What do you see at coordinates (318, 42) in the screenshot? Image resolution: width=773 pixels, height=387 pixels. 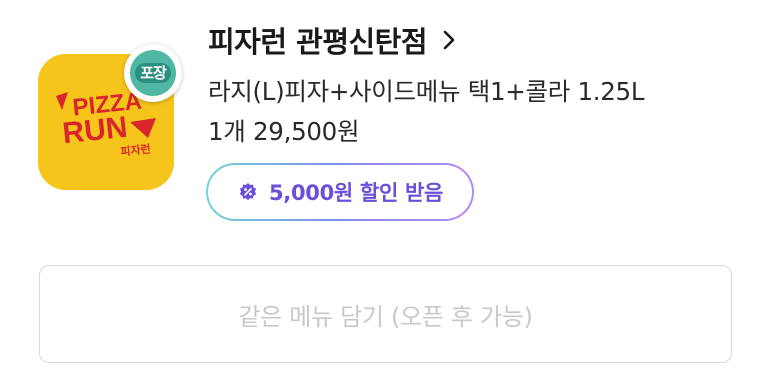 I see `store-name: 피자런 관평신탄점` at bounding box center [318, 42].